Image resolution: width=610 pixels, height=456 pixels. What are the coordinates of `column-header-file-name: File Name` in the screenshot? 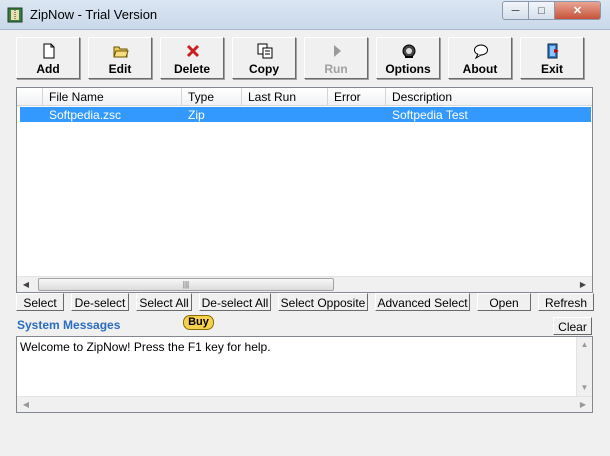 It's located at (112, 97).